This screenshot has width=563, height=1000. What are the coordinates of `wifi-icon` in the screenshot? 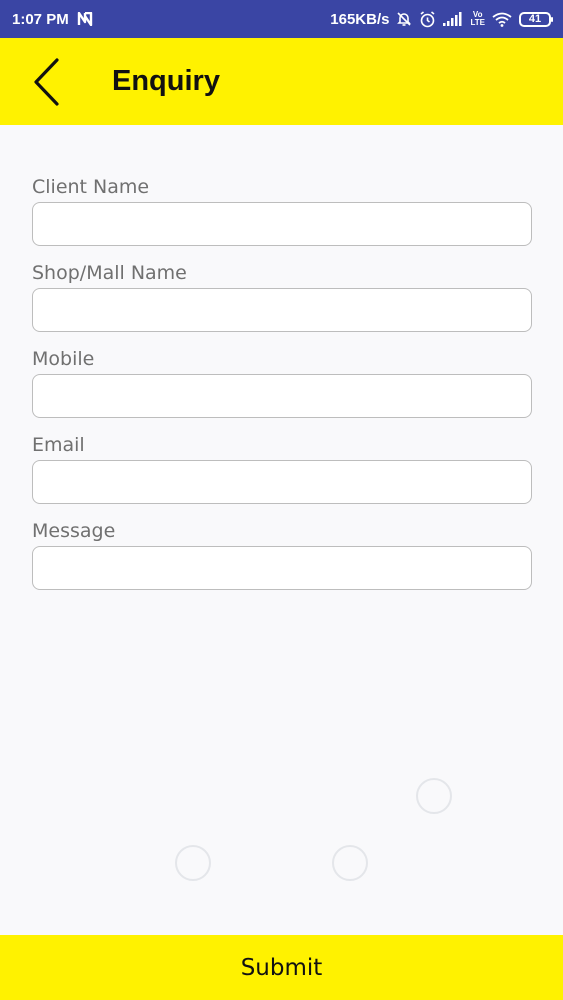 It's located at (502, 19).